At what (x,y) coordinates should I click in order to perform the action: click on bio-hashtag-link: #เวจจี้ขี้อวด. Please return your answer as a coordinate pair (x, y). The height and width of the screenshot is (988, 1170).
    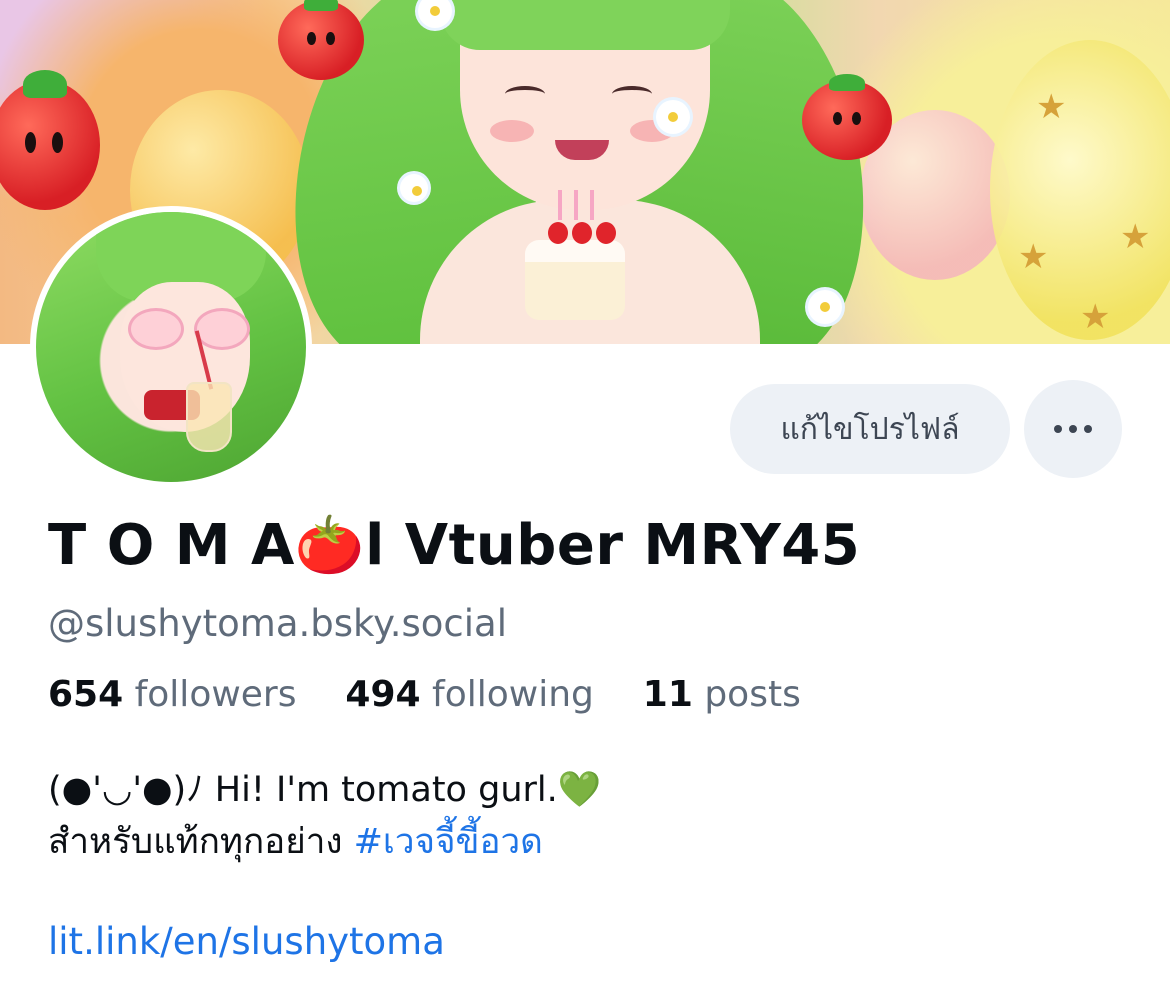
    Looking at the image, I should click on (448, 842).